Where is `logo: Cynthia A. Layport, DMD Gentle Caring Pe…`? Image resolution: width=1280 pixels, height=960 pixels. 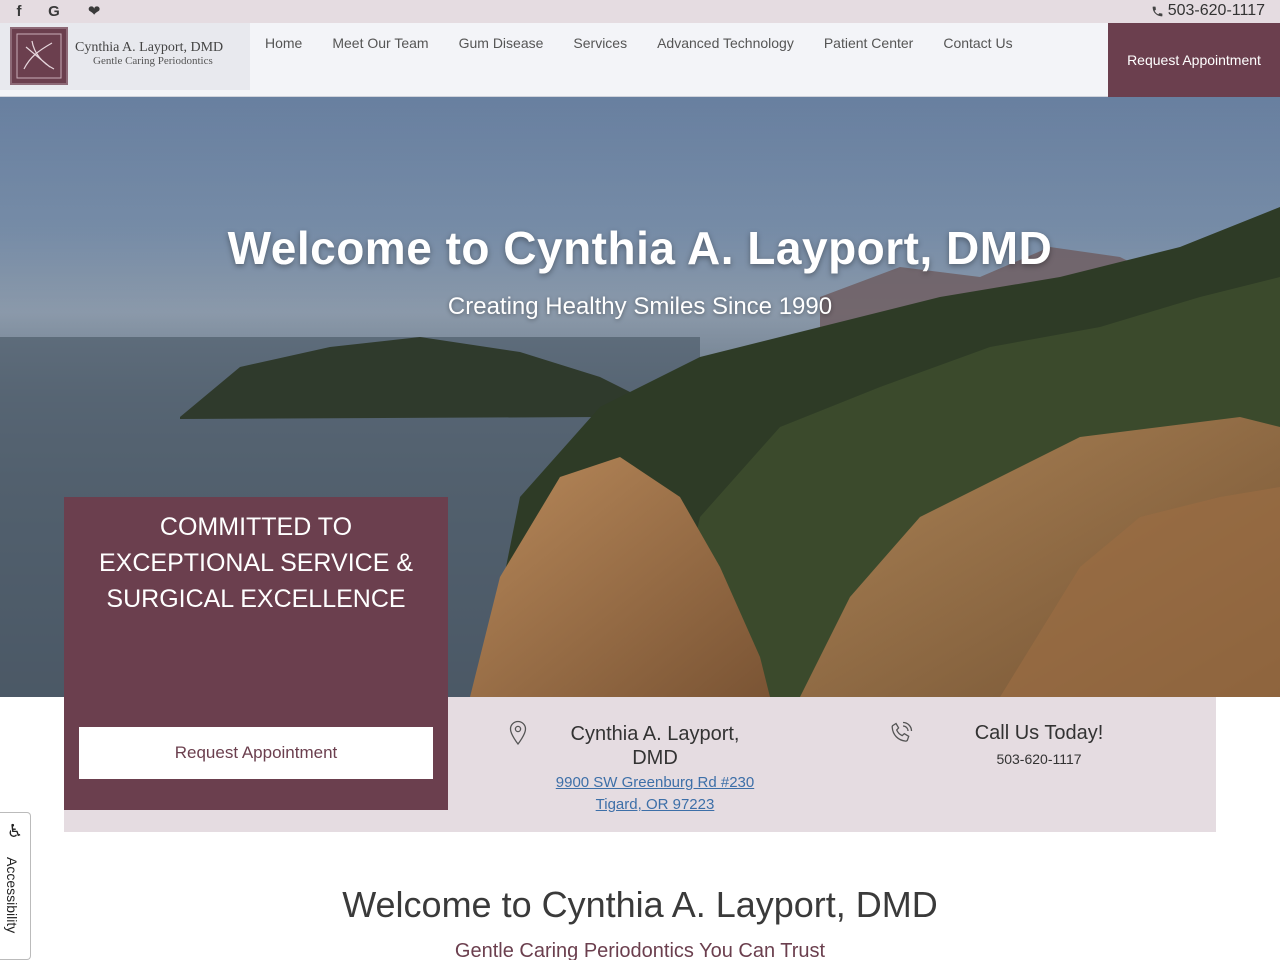
logo: Cynthia A. Layport, DMD Gentle Caring Pe… is located at coordinates (125, 56).